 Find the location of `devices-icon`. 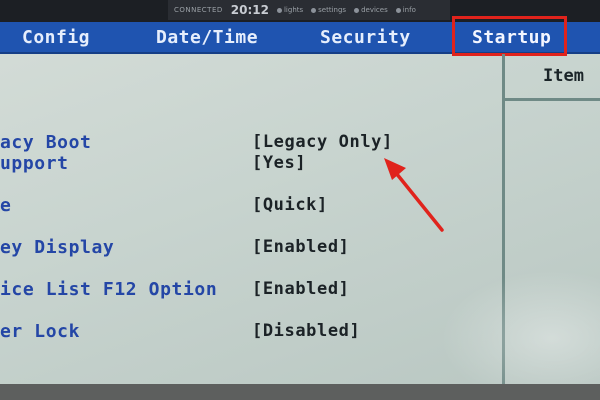

devices-icon is located at coordinates (357, 10).